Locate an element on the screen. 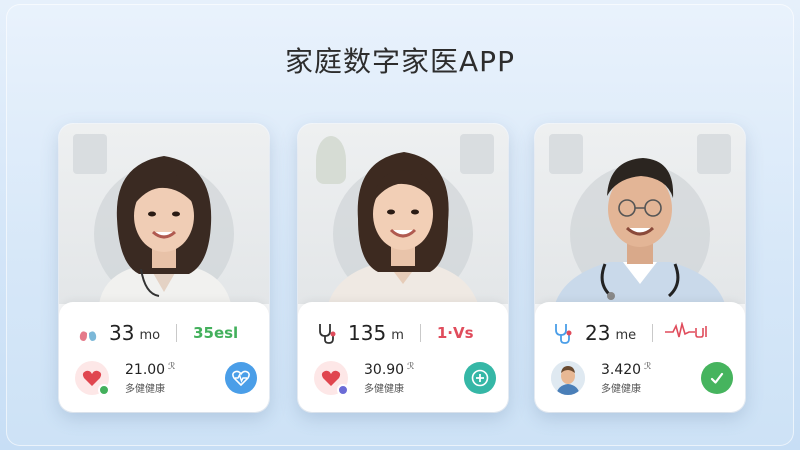  lungs-icon is located at coordinates (88, 333).